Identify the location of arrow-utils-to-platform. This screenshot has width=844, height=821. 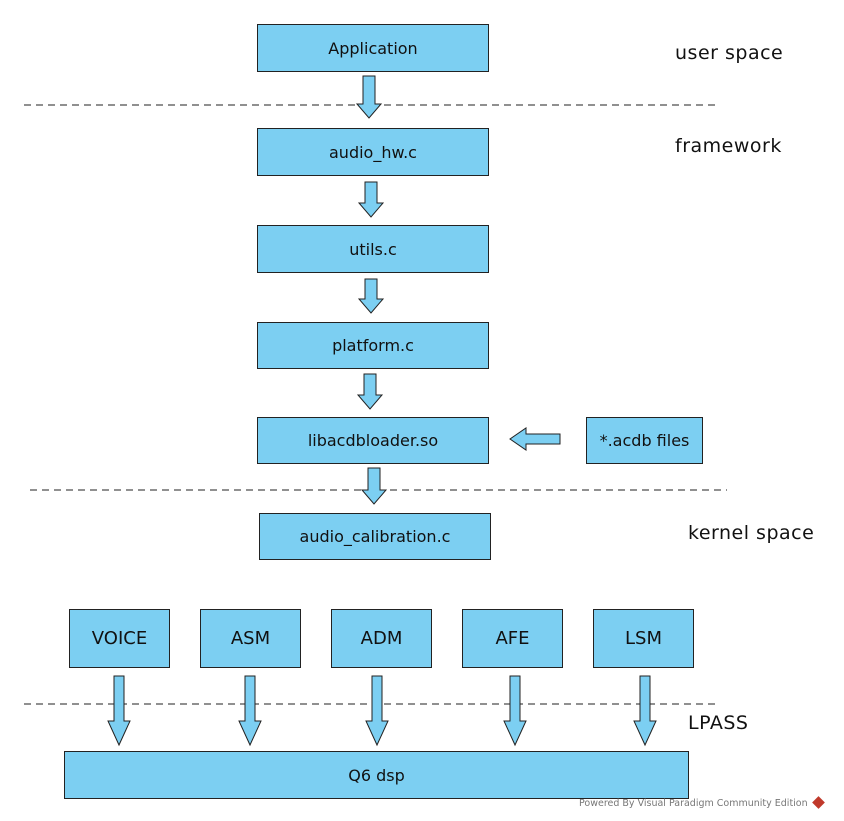
(371, 296).